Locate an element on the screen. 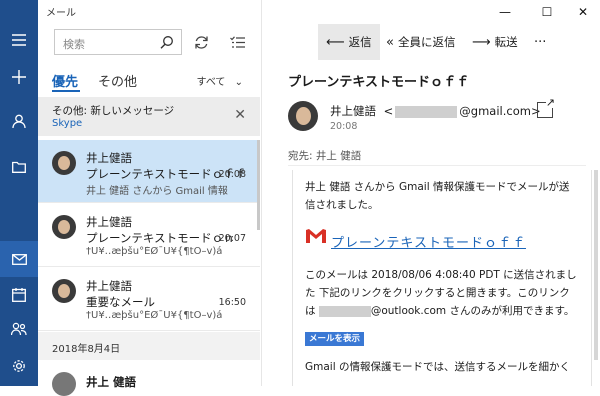 This screenshot has height=396, width=600. app-title: メール is located at coordinates (61, 13).